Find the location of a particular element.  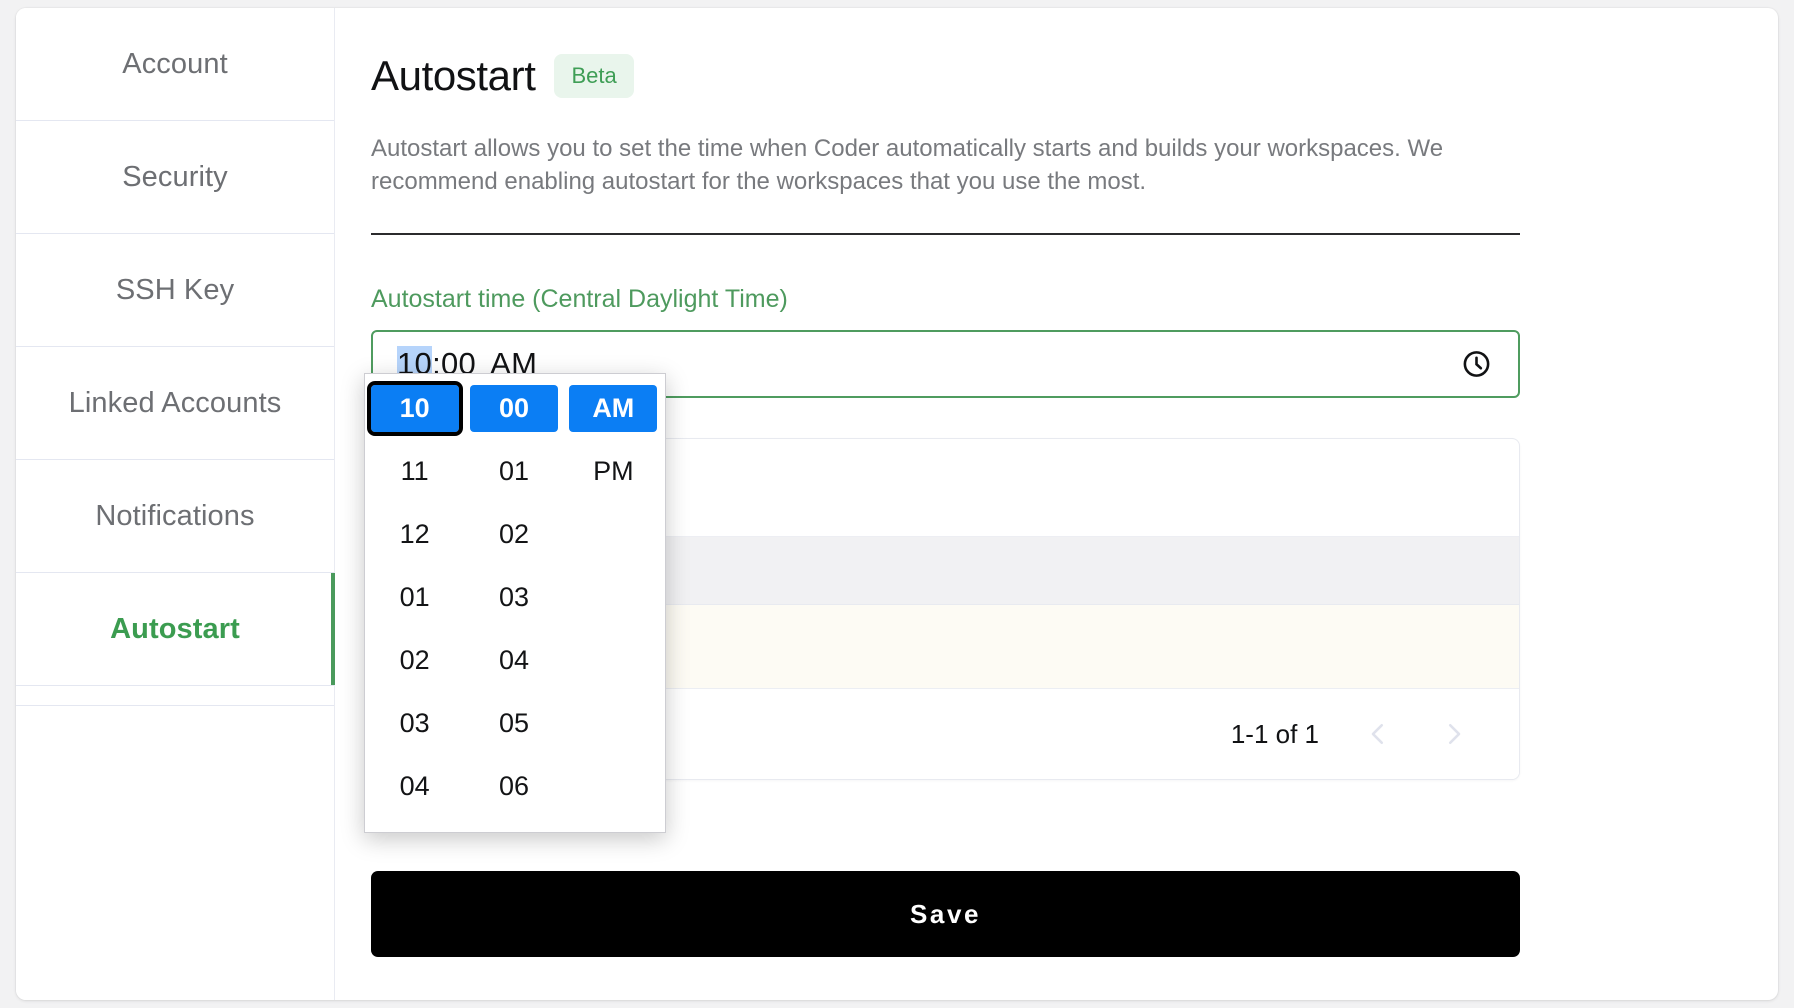

time-option-hour-12: 12 is located at coordinates (415, 534).